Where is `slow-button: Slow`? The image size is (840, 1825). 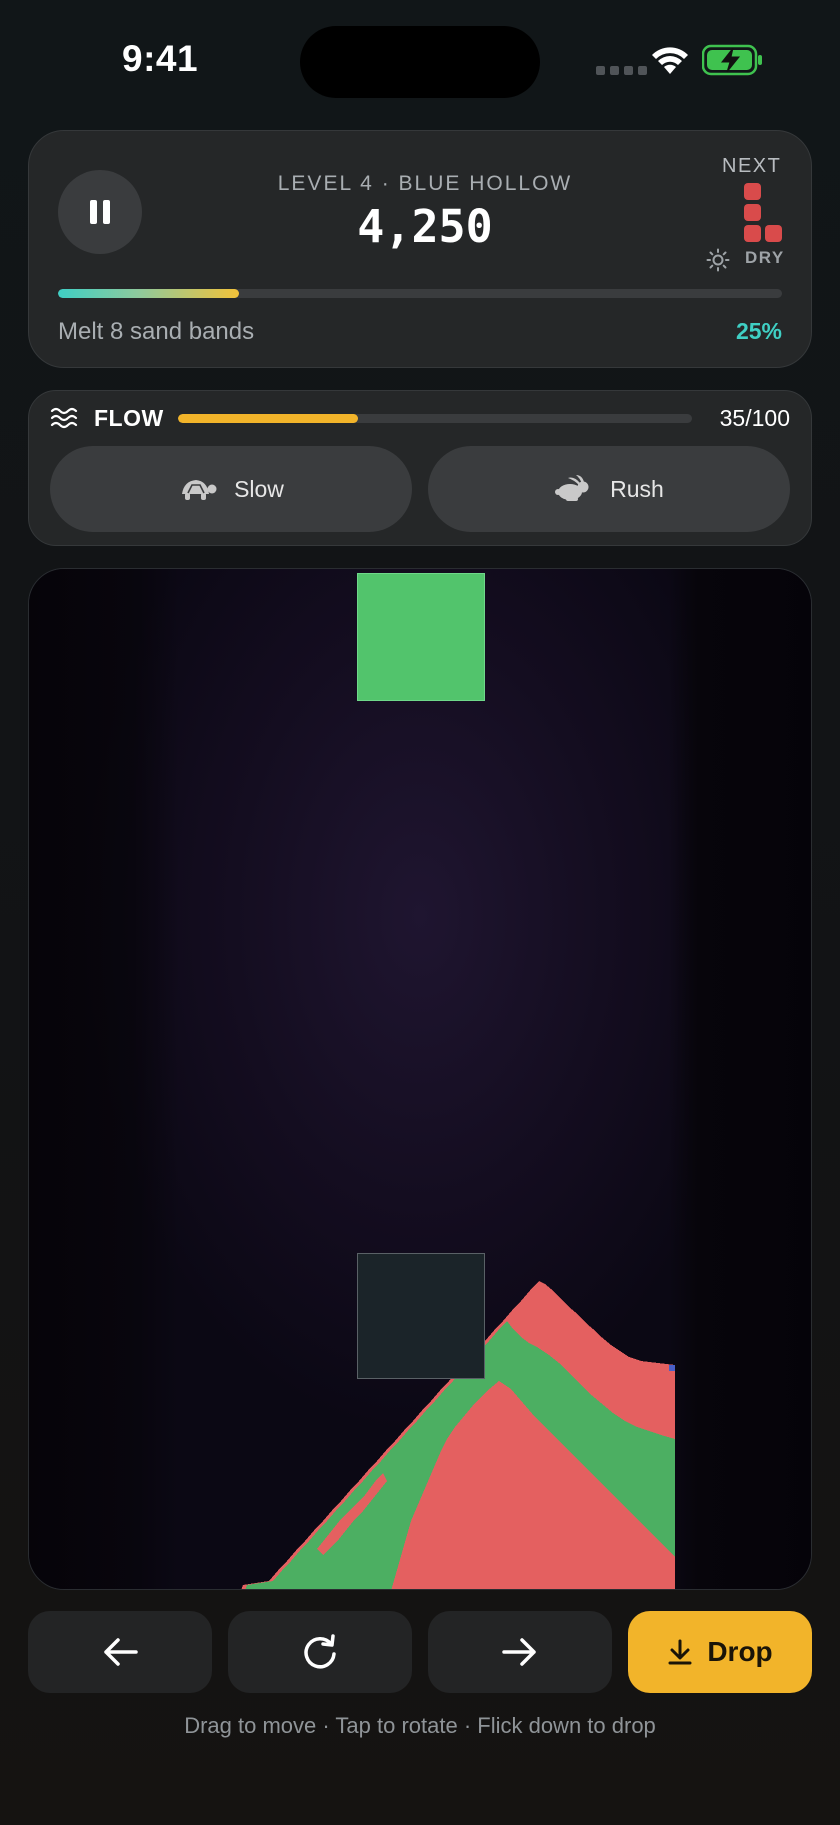
slow-button: Slow is located at coordinates (231, 489).